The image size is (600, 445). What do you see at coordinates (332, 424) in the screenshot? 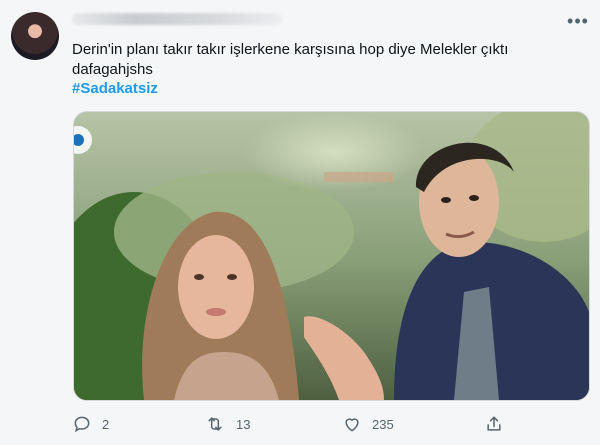
I see `tweet-actions: 2 13 235` at bounding box center [332, 424].